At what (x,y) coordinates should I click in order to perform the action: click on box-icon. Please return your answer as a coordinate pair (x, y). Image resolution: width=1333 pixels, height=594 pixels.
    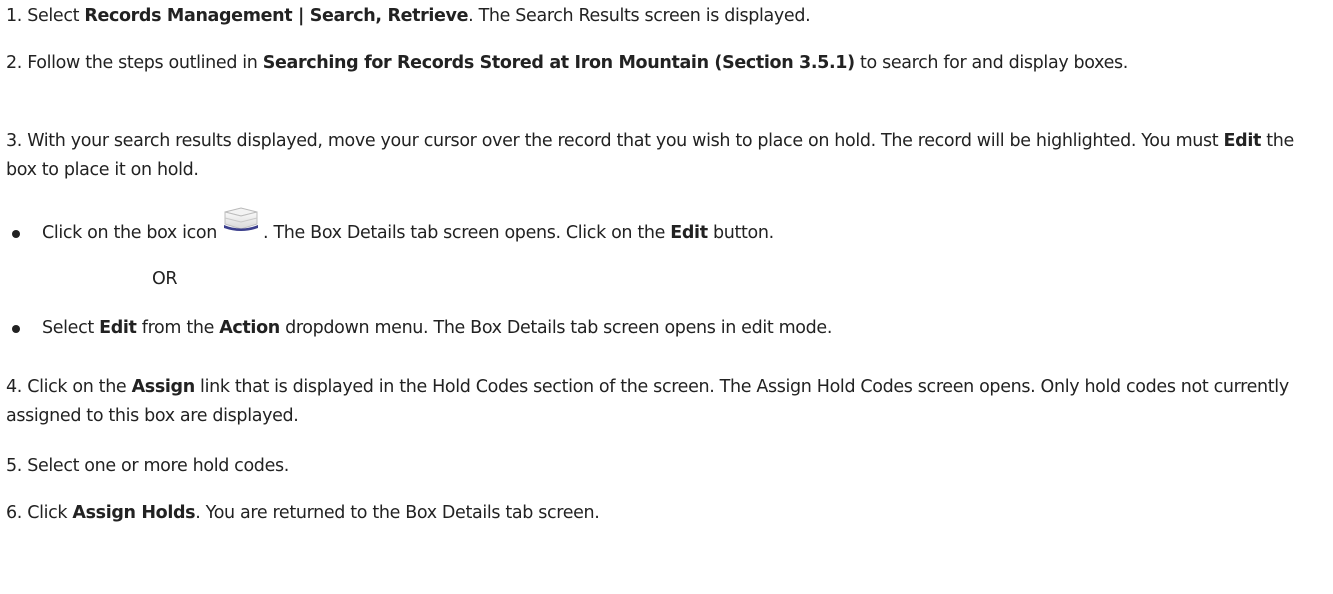
    Looking at the image, I should click on (241, 225).